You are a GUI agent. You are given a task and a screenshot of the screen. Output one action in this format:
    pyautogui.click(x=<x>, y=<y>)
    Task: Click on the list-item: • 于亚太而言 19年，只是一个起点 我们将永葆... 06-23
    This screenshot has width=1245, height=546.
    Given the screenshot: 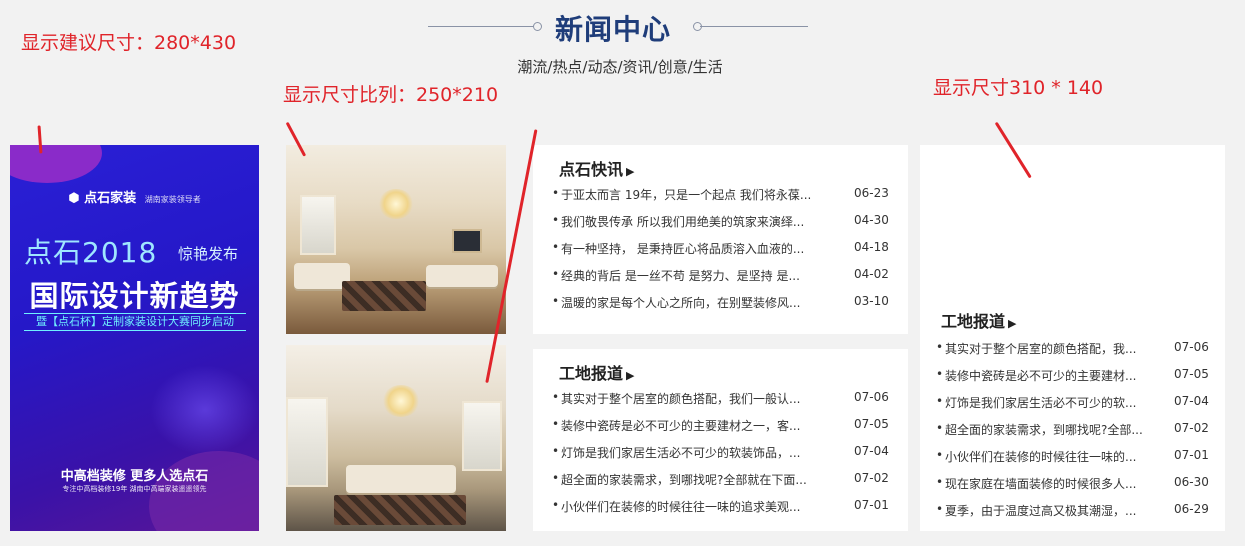 What is the action you would take?
    pyautogui.click(x=722, y=196)
    